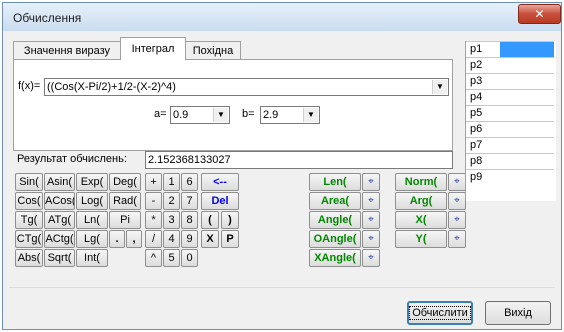  I want to click on close-button: ✕, so click(539, 14).